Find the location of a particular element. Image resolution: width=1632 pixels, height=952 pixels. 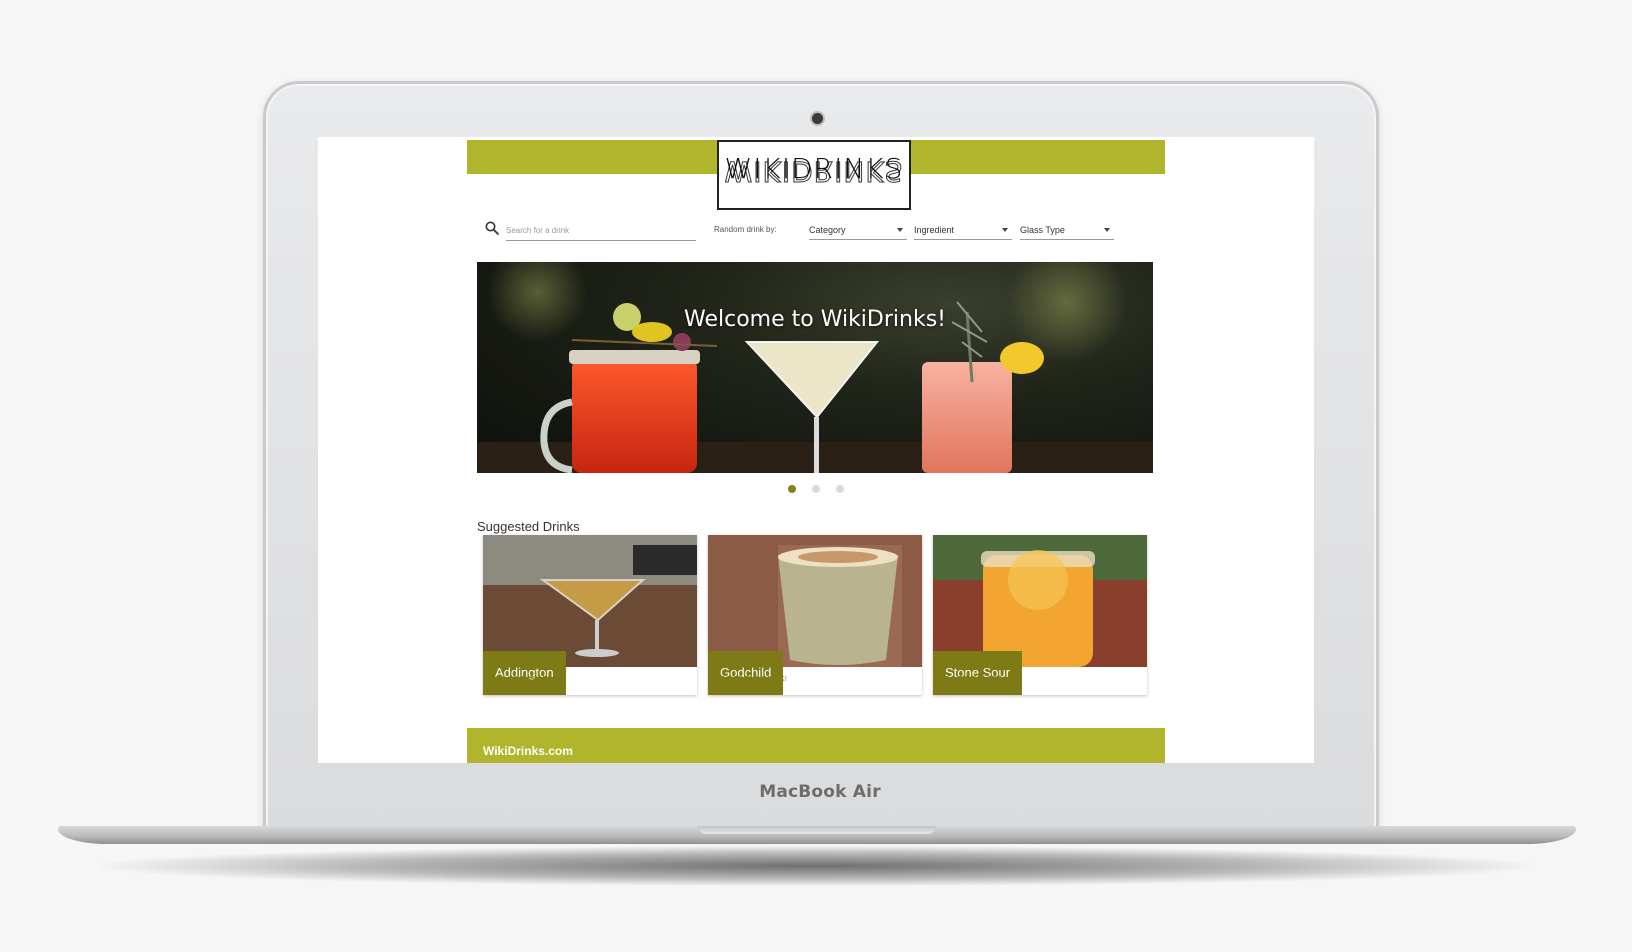

drink-card: Addington GO TO THE DRINK! is located at coordinates (590, 615).